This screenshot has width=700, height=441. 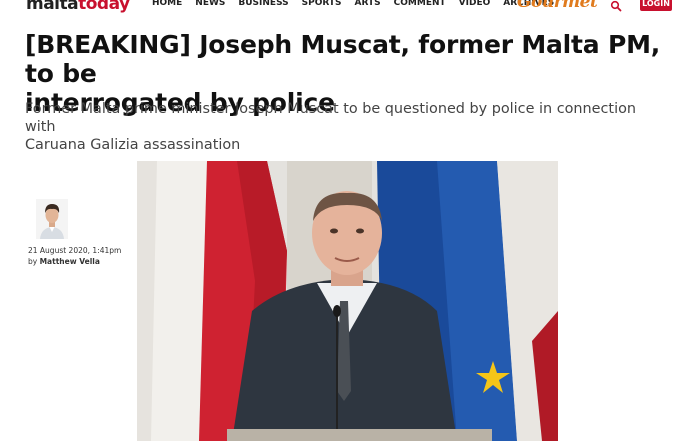 What do you see at coordinates (368, 4) in the screenshot?
I see `nav-item-arts: ARTS` at bounding box center [368, 4].